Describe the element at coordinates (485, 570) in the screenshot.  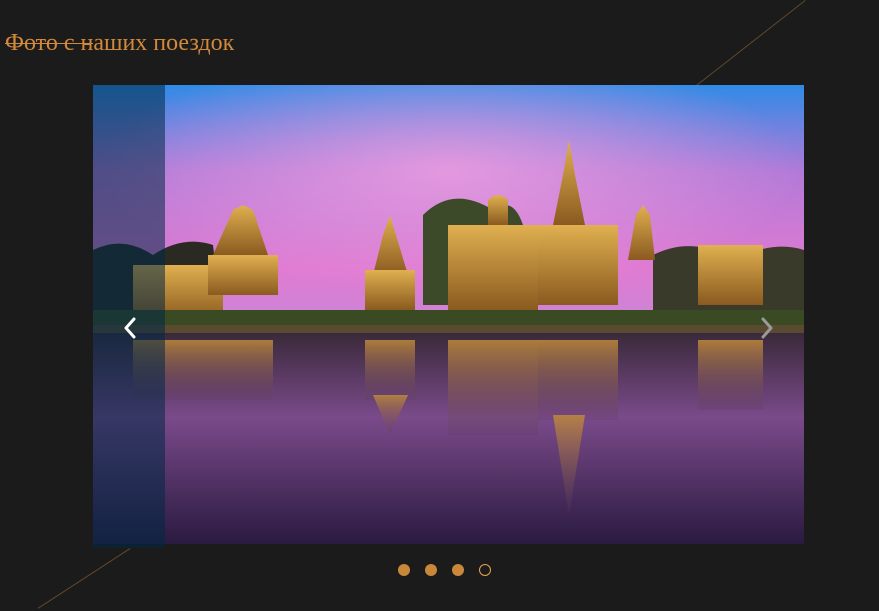
I see `slider-dot-4-active` at that location.